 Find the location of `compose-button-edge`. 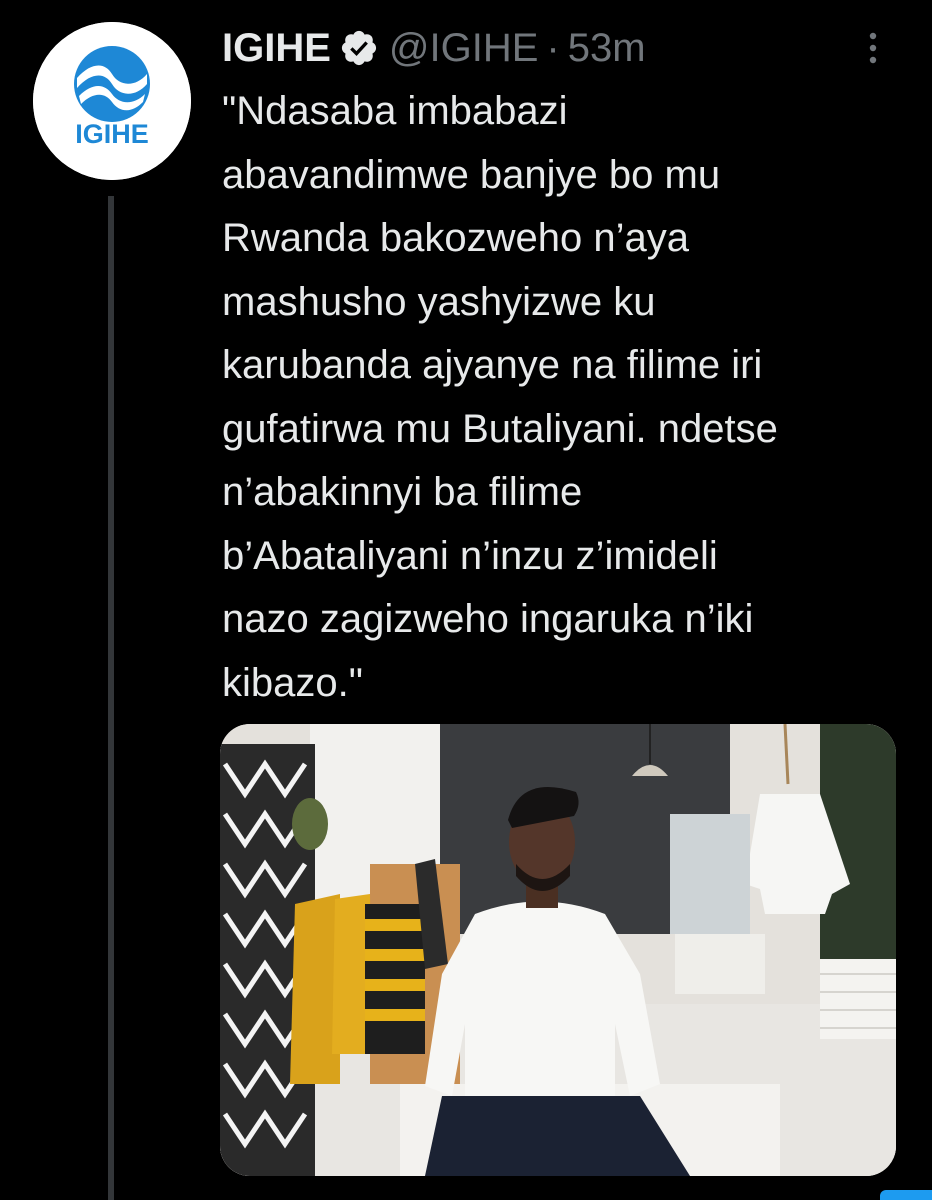

compose-button-edge is located at coordinates (906, 1195).